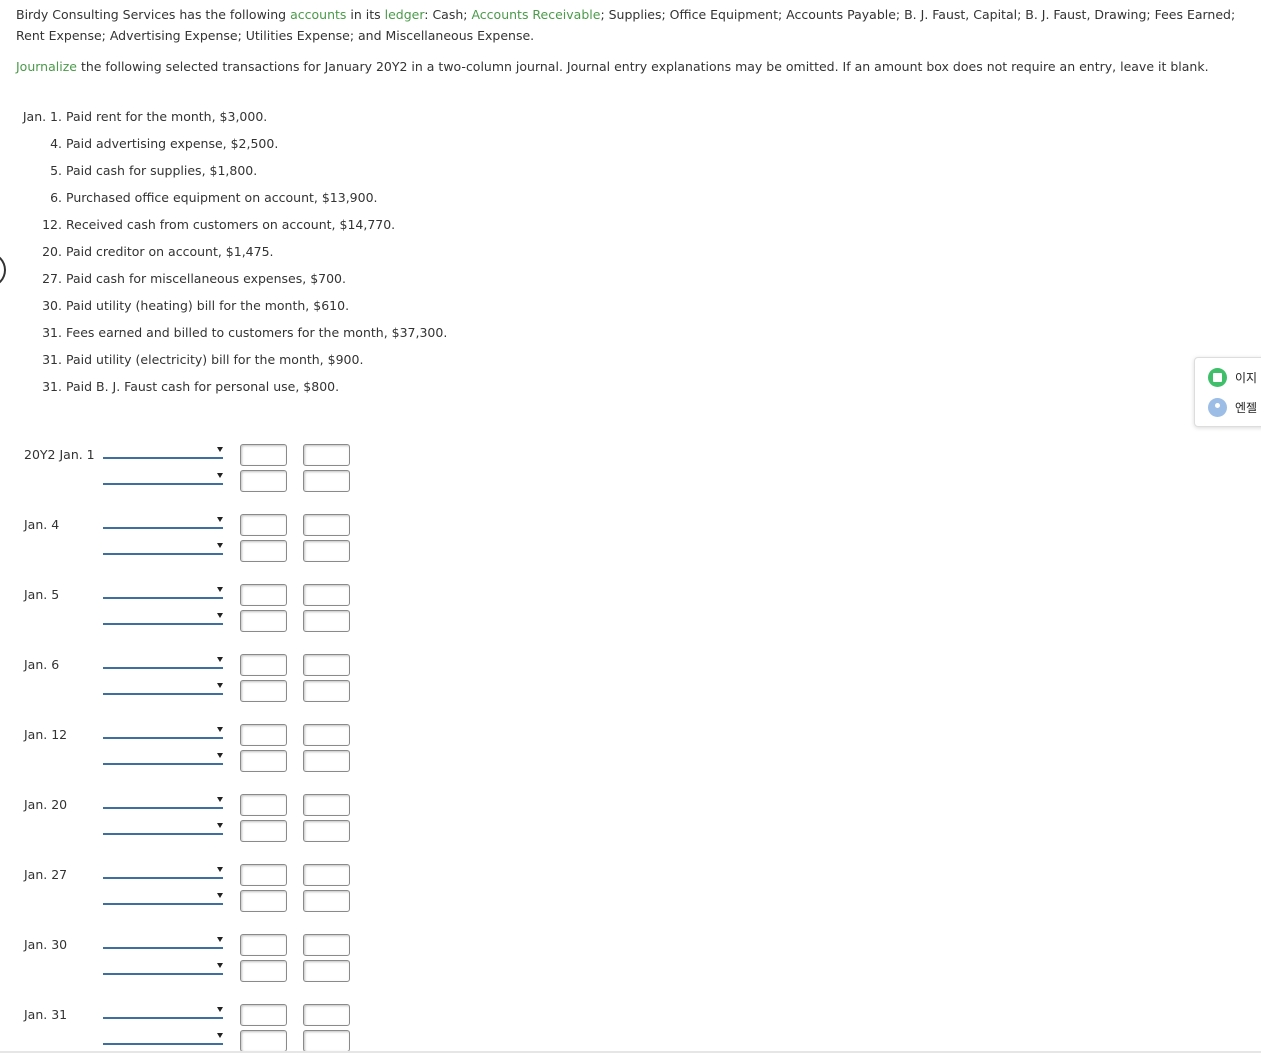 This screenshot has width=1261, height=1063. I want to click on transaction-date: 27., so click(52, 278).